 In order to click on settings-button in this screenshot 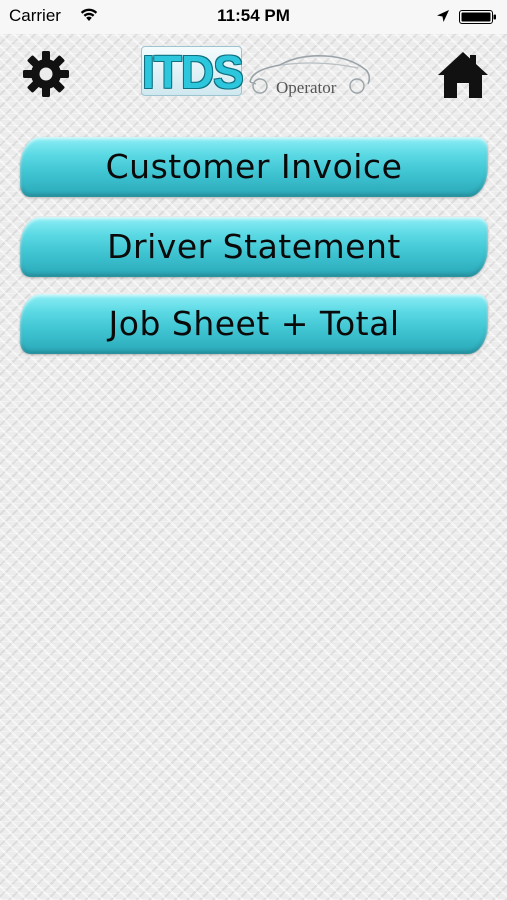, I will do `click(46, 74)`.